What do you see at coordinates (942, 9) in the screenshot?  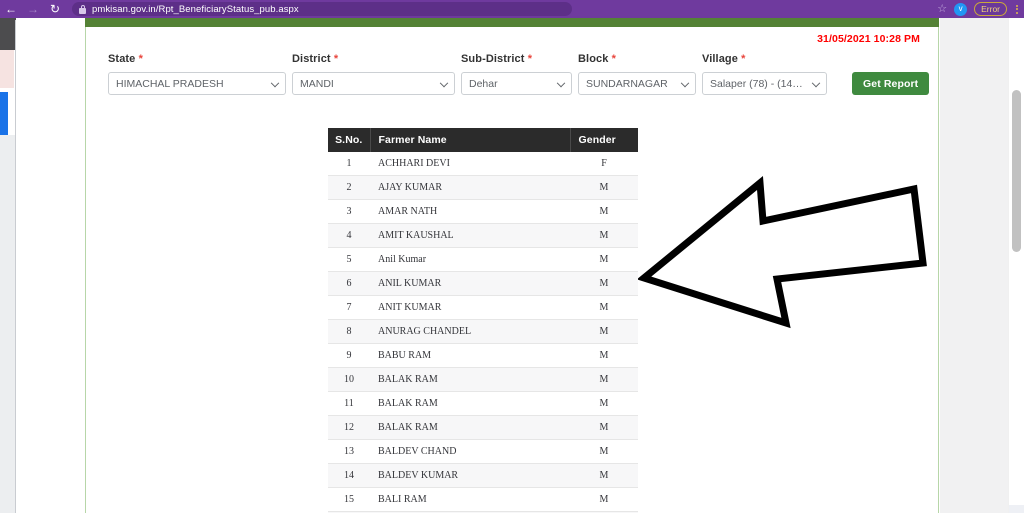 I see `bookmark-star-icon: ☆` at bounding box center [942, 9].